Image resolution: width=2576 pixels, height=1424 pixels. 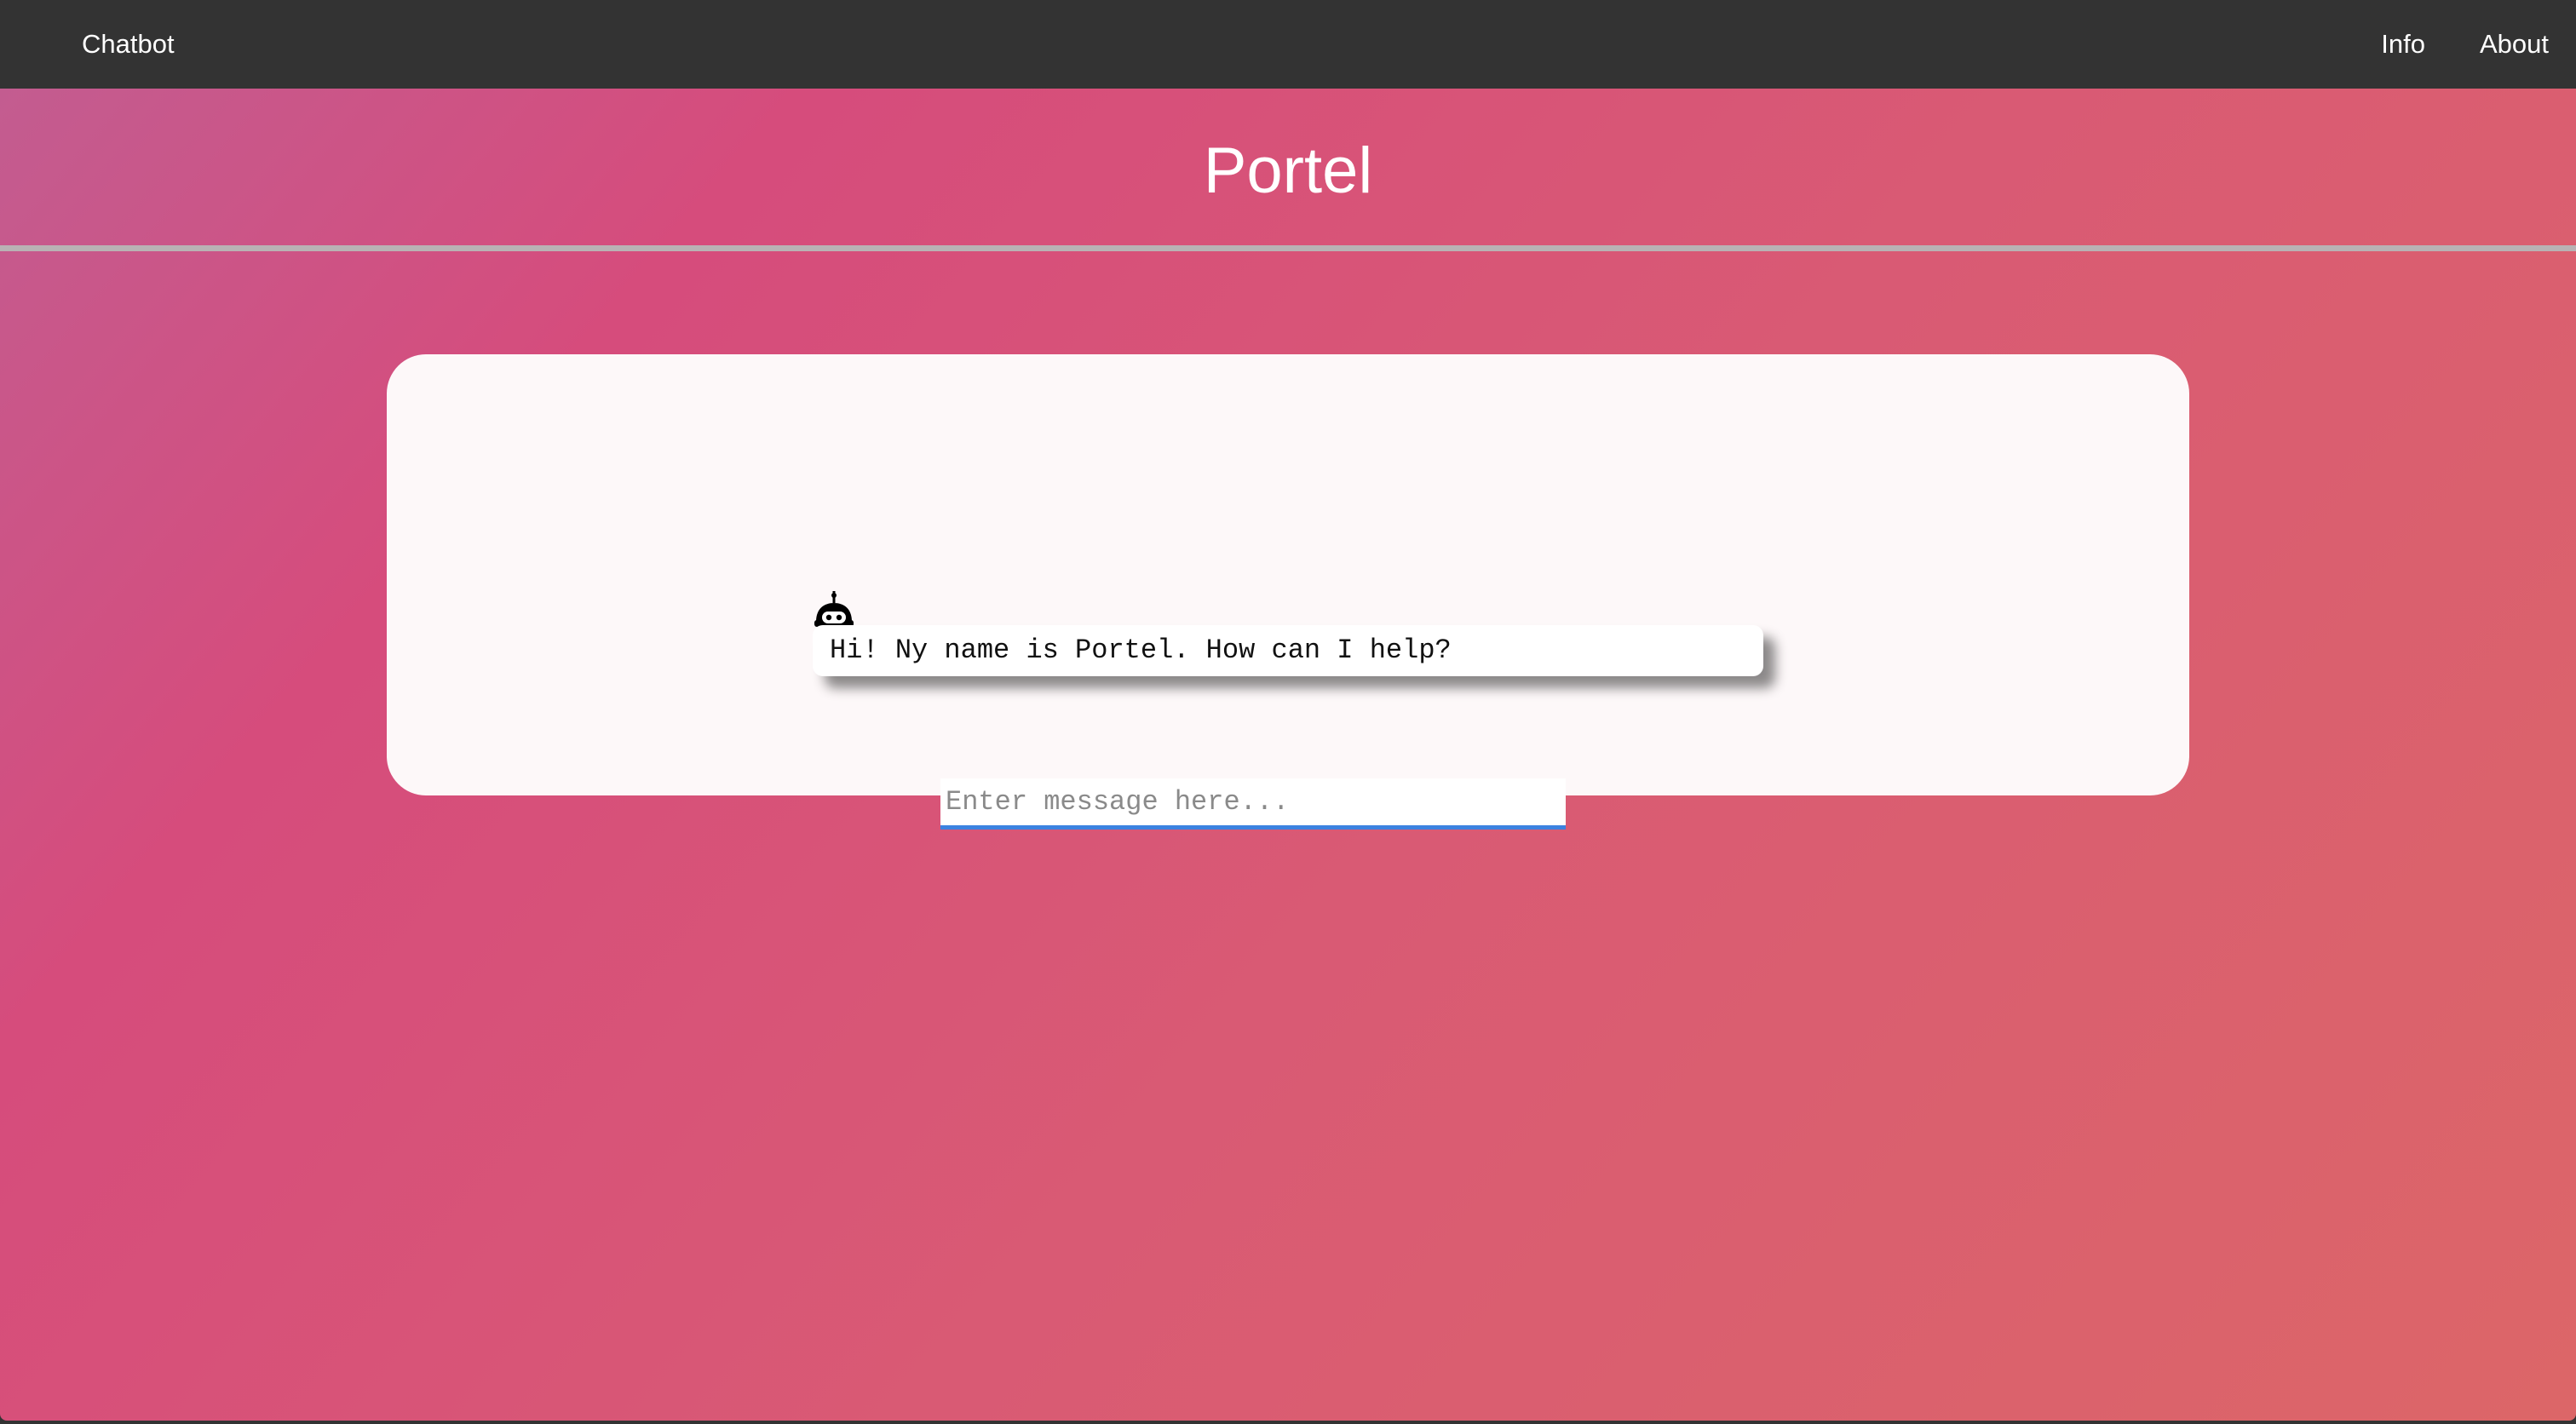 I want to click on bot-message-bubble: Hi! Ny name is Portel. How can I help?, so click(x=1288, y=651).